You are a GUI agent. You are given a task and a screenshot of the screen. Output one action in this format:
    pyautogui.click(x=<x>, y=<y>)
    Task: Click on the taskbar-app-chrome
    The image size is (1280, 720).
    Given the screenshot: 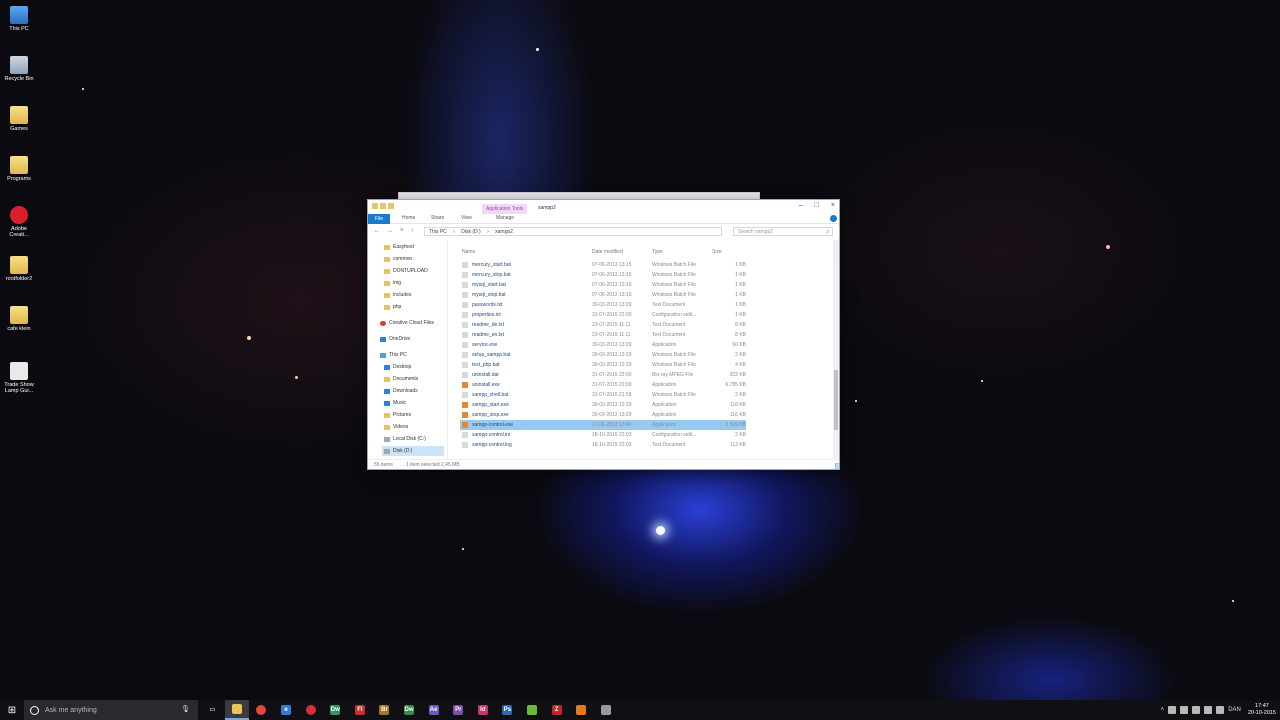 What is the action you would take?
    pyautogui.click(x=261, y=710)
    